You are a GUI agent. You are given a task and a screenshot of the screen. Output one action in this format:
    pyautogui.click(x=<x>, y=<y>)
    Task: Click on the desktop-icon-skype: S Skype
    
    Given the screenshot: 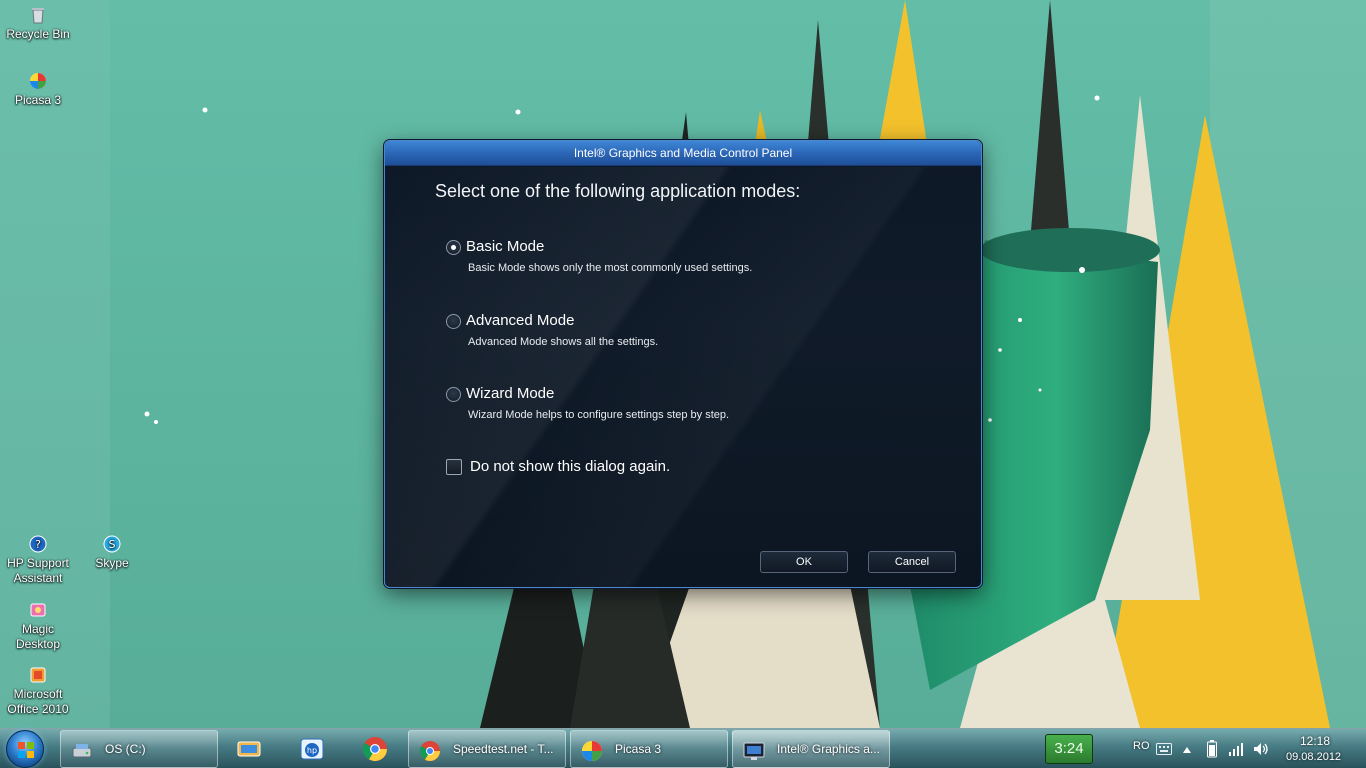 What is the action you would take?
    pyautogui.click(x=112, y=553)
    